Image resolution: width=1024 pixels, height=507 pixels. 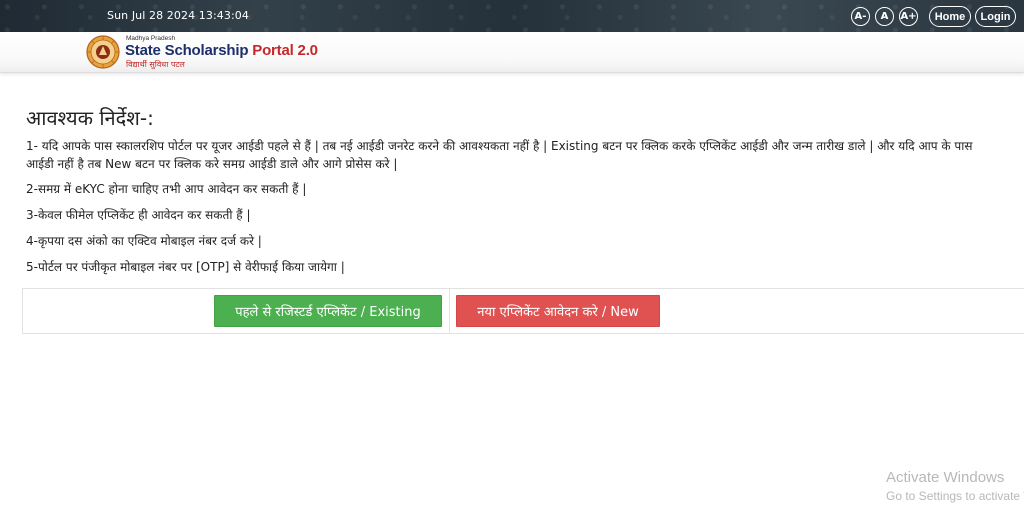 What do you see at coordinates (995, 16) in the screenshot?
I see `login-button: Login` at bounding box center [995, 16].